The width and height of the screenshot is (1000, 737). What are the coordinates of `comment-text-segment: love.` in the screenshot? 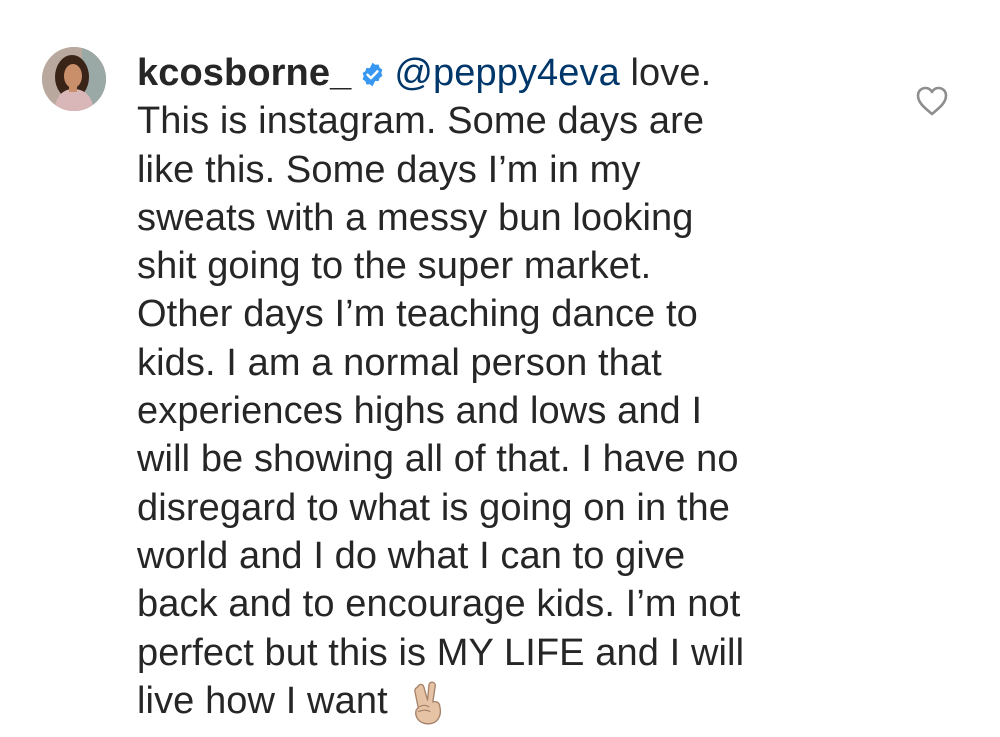 It's located at (665, 73).